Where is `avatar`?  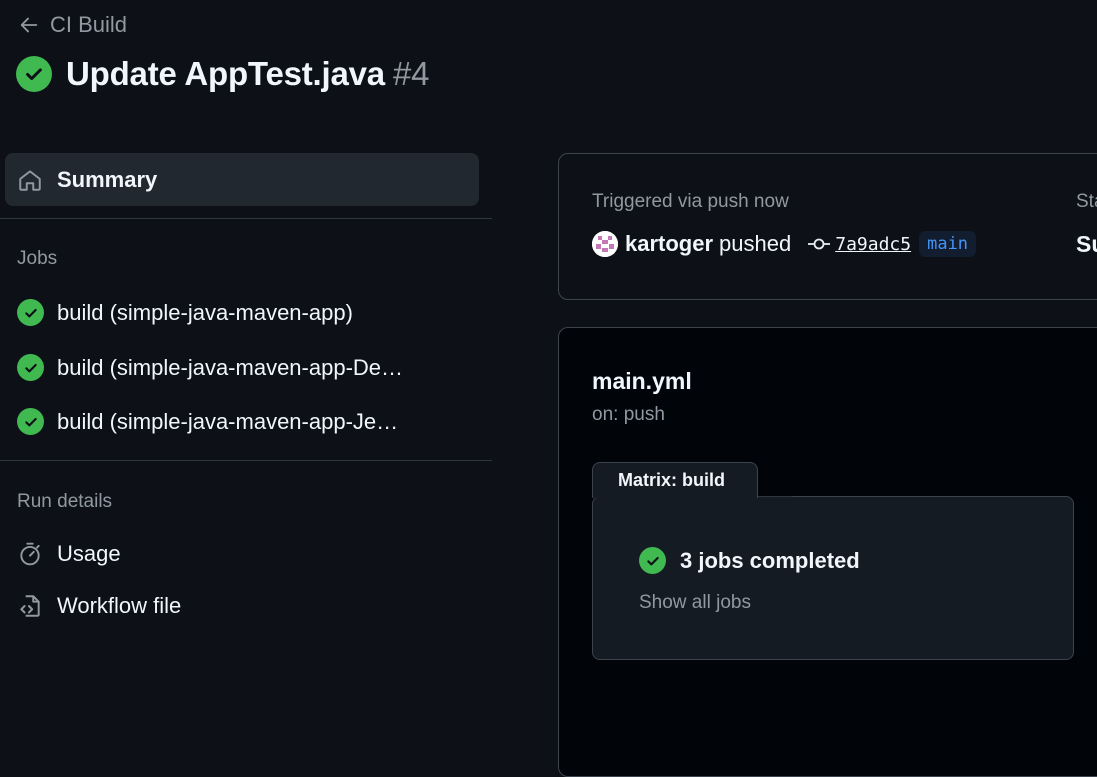 avatar is located at coordinates (605, 244).